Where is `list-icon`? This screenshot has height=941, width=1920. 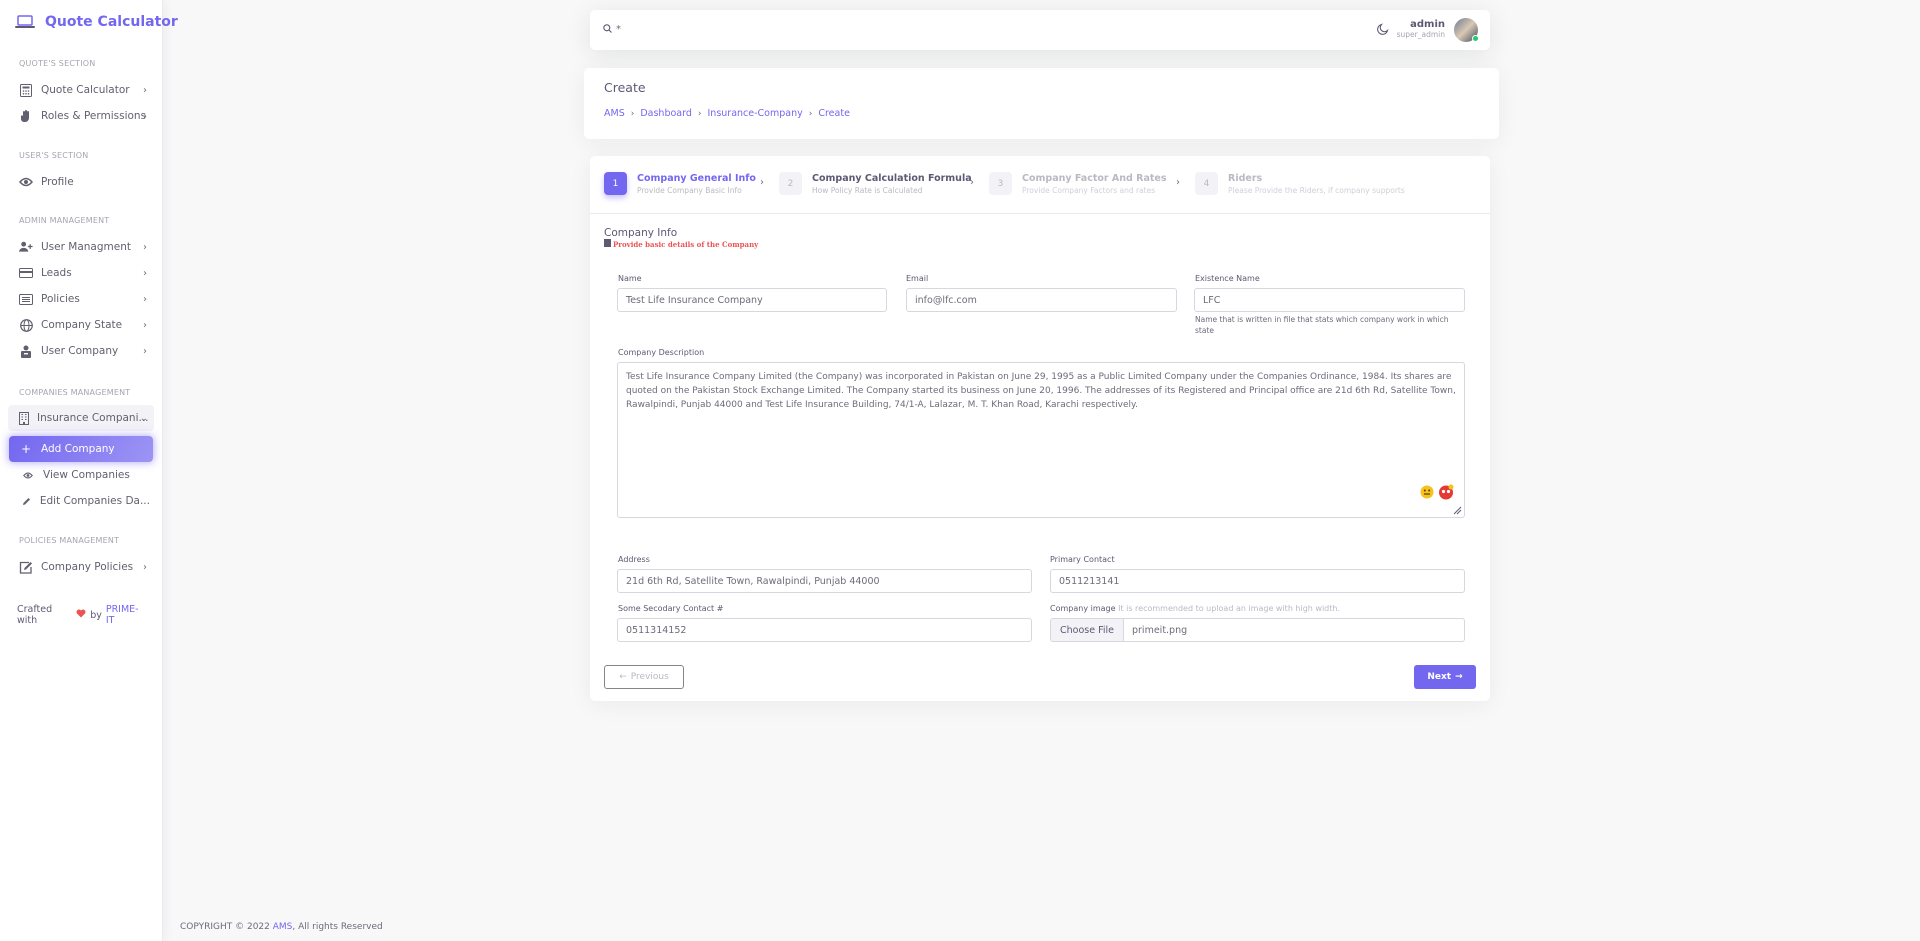
list-icon is located at coordinates (26, 299).